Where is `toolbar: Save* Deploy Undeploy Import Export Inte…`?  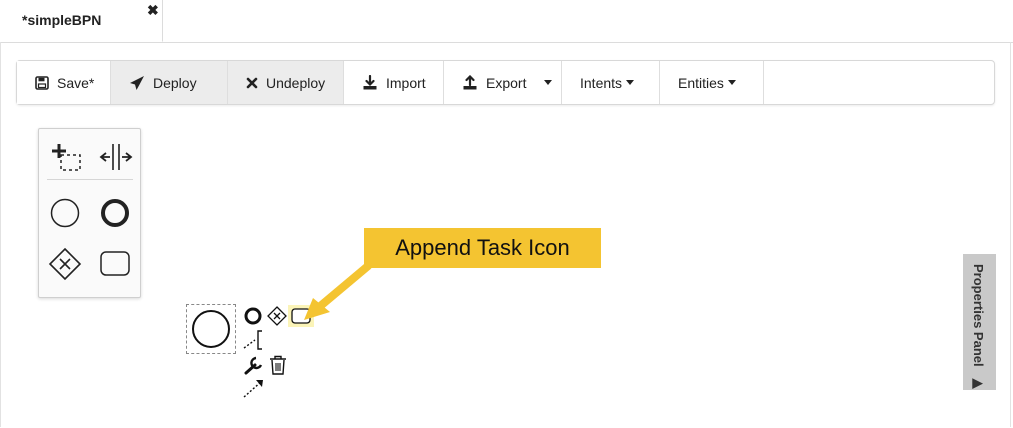
toolbar: Save* Deploy Undeploy Import Export Inte… is located at coordinates (505, 82).